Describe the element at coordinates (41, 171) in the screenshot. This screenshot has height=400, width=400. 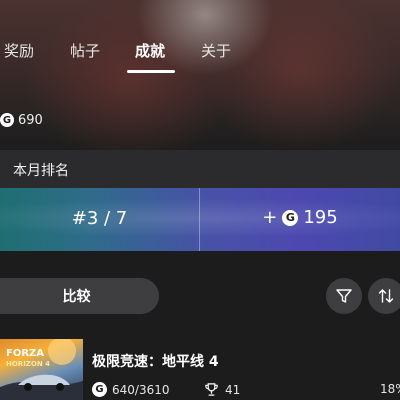
I see `monthly-ranking-title: 本月排名` at that location.